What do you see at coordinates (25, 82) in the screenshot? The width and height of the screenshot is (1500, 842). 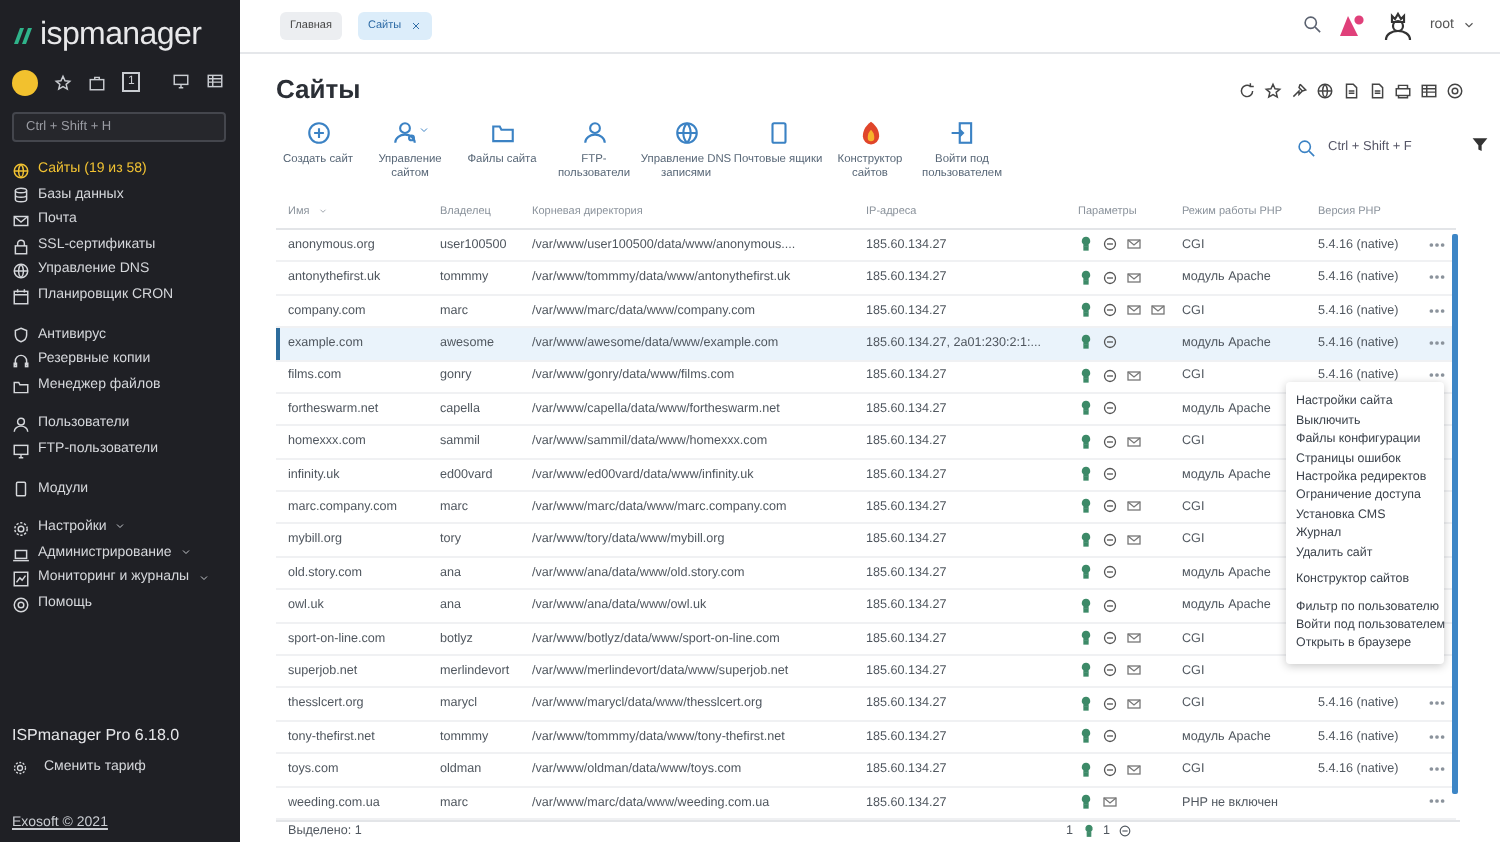 I see `avatar-icon` at bounding box center [25, 82].